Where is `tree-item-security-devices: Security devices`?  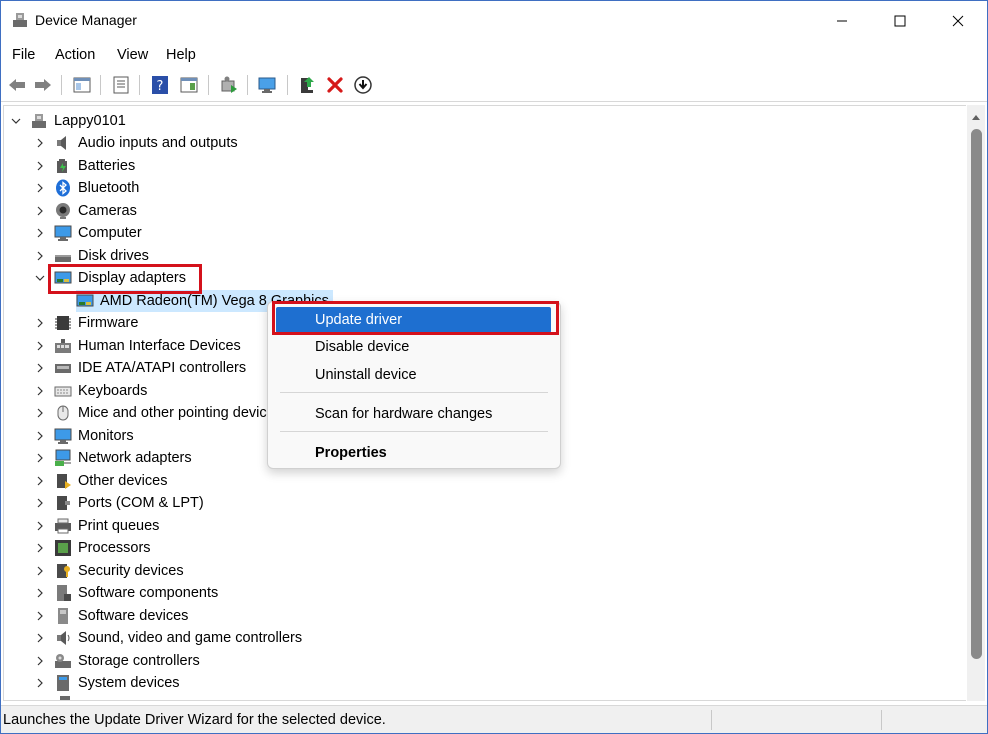 tree-item-security-devices: Security devices is located at coordinates (109, 571).